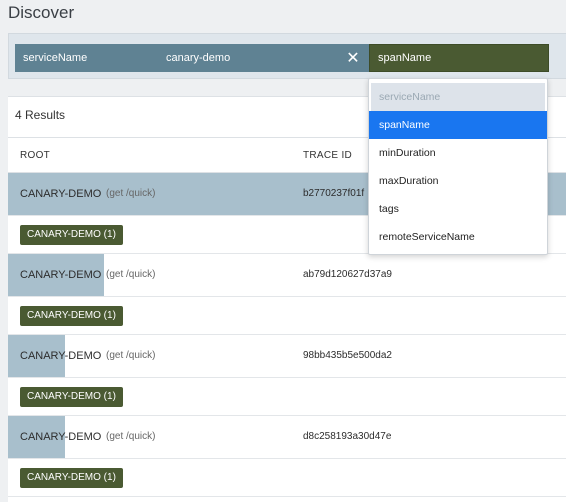 Image resolution: width=566 pixels, height=502 pixels. Describe the element at coordinates (347, 436) in the screenshot. I see `trace-id: d8c258193a30d47e` at that location.